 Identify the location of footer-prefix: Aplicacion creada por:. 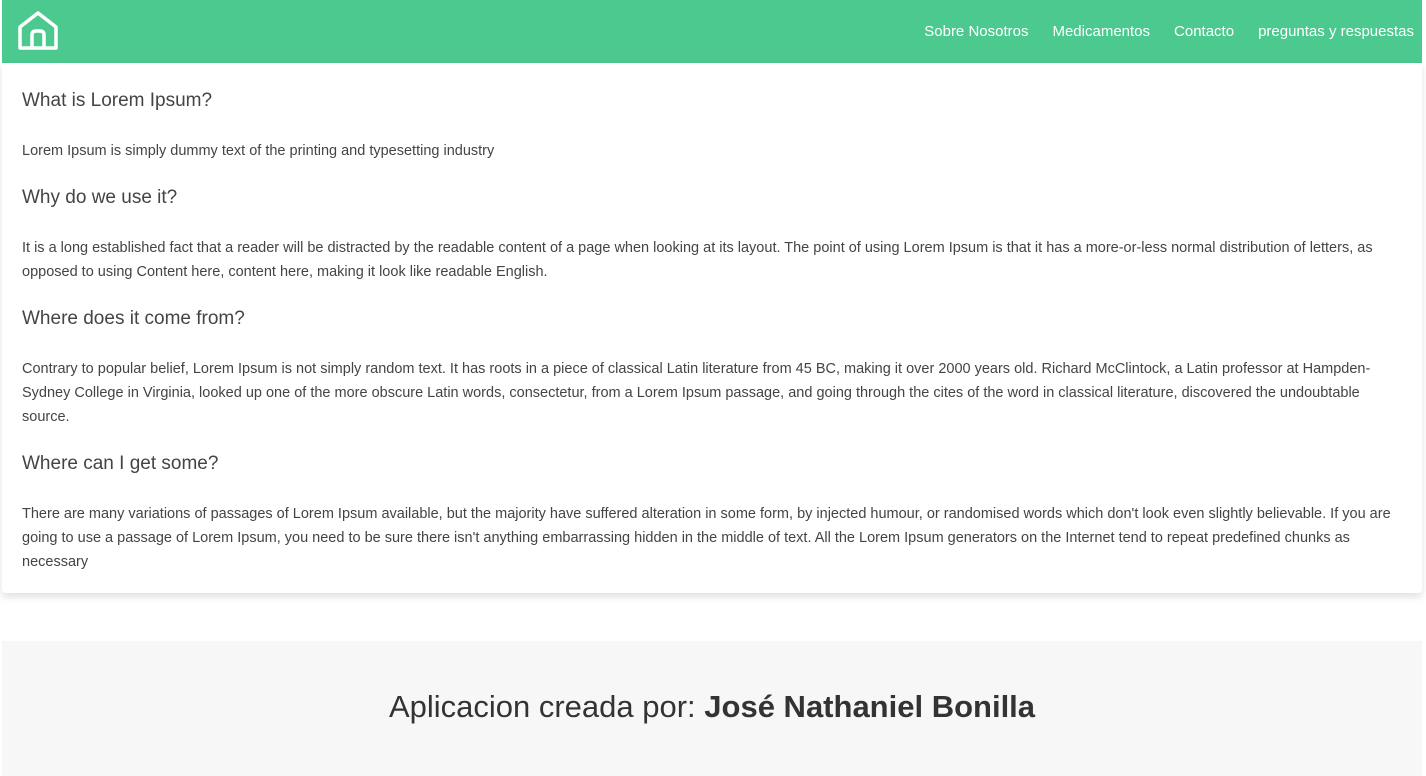
(546, 706).